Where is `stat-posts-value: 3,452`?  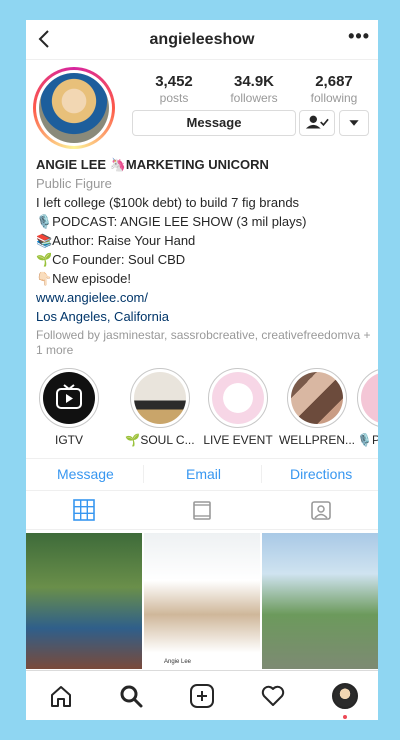
stat-posts-value: 3,452 is located at coordinates (174, 81).